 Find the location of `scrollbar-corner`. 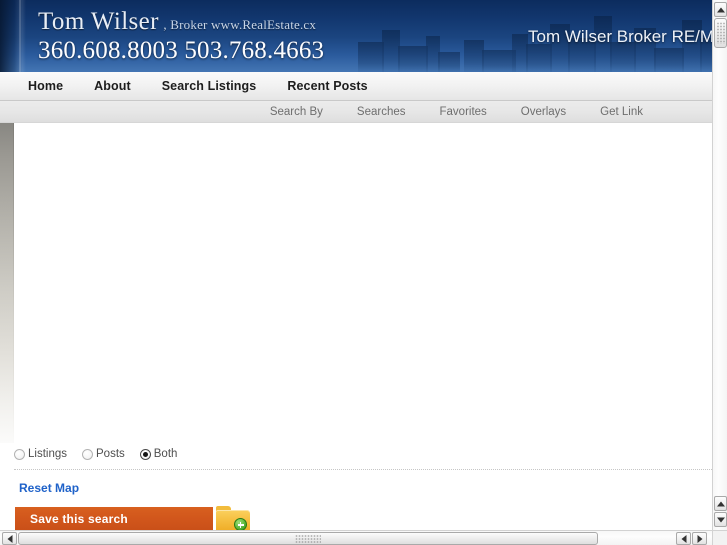

scrollbar-corner is located at coordinates (719, 537).